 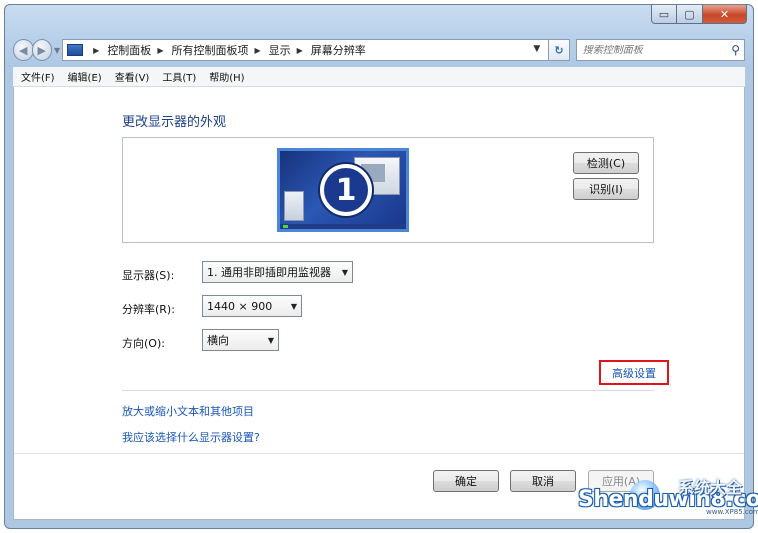 I want to click on site-watermark: Shenduwin8.com 系统大全 www.XP85.com, so click(x=668, y=503).